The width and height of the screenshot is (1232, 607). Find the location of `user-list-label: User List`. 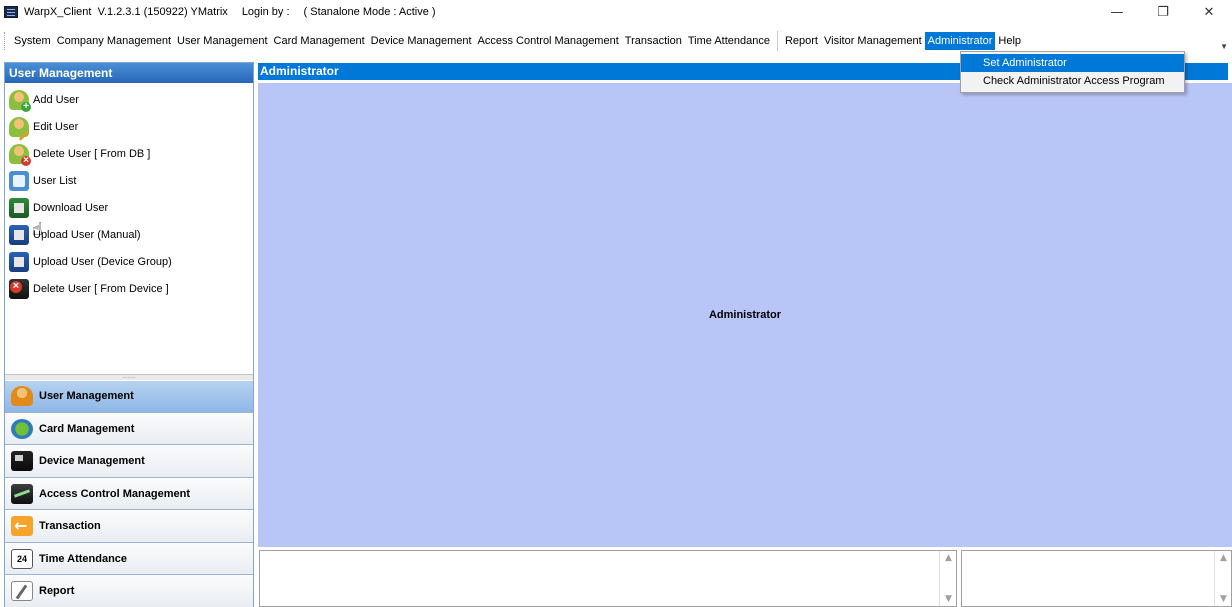

user-list-label: User List is located at coordinates (55, 180).